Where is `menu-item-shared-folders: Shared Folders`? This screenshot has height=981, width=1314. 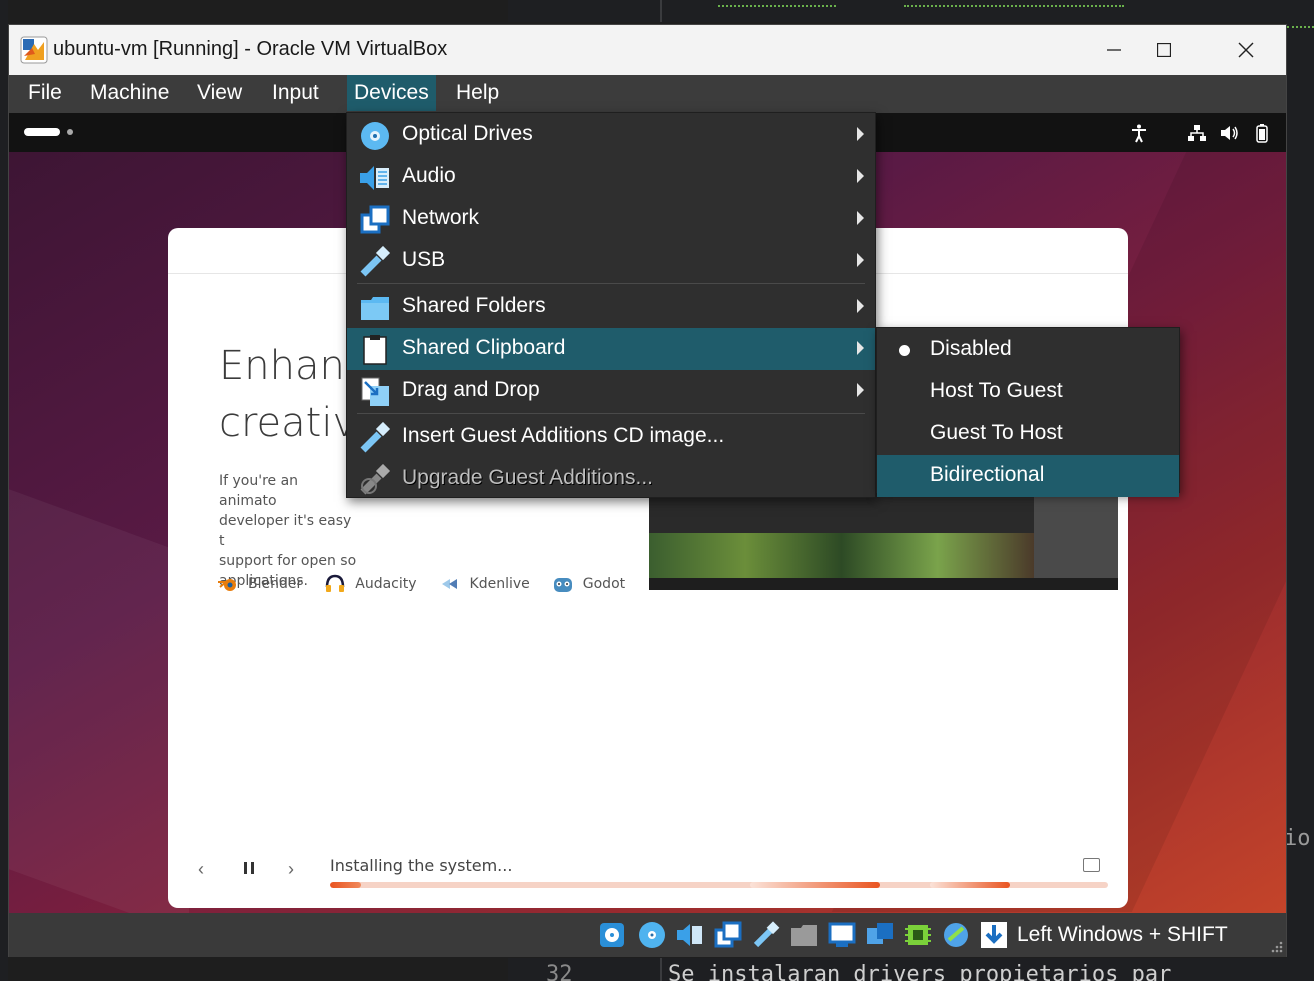 menu-item-shared-folders: Shared Folders is located at coordinates (611, 307).